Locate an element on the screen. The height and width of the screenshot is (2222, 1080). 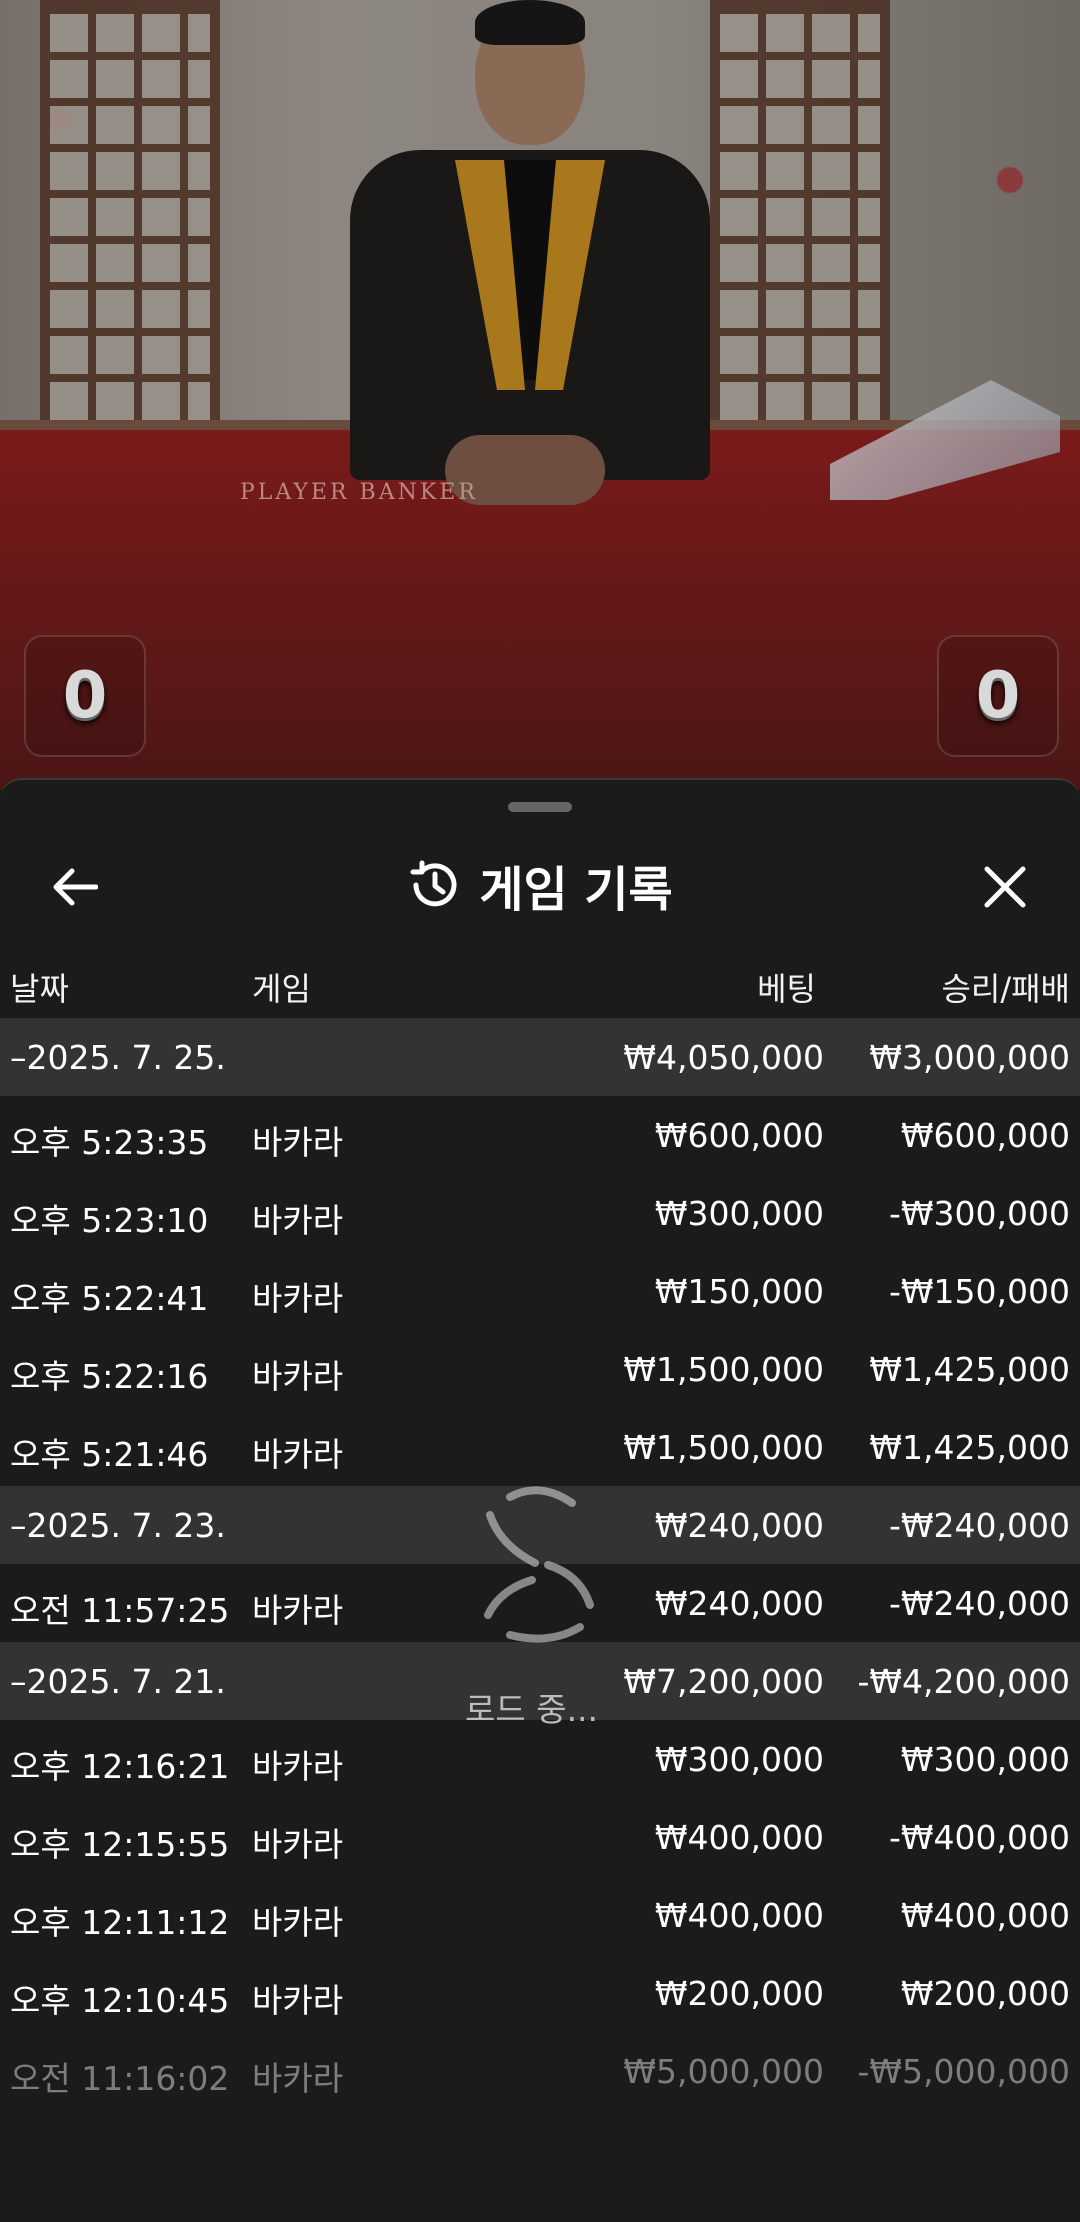
banker-score: 0 is located at coordinates (998, 696).